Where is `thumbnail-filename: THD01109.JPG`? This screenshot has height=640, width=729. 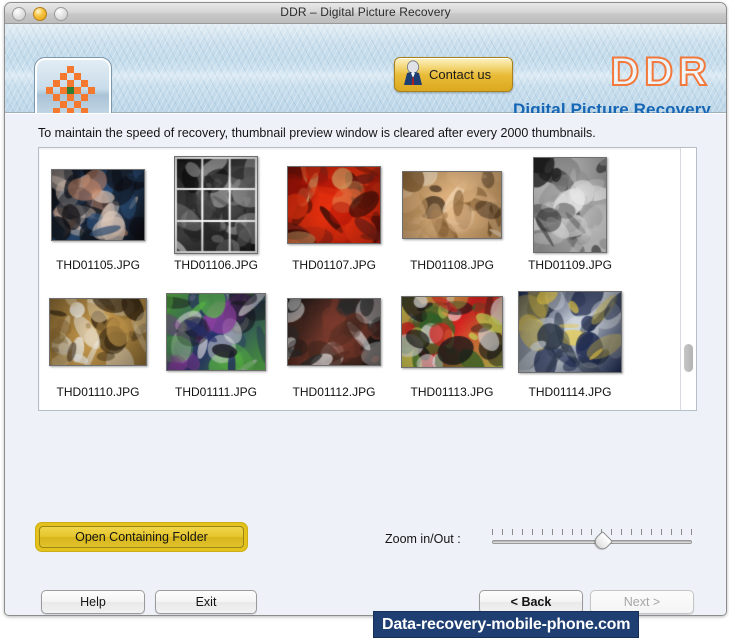
thumbnail-filename: THD01109.JPG is located at coordinates (570, 265).